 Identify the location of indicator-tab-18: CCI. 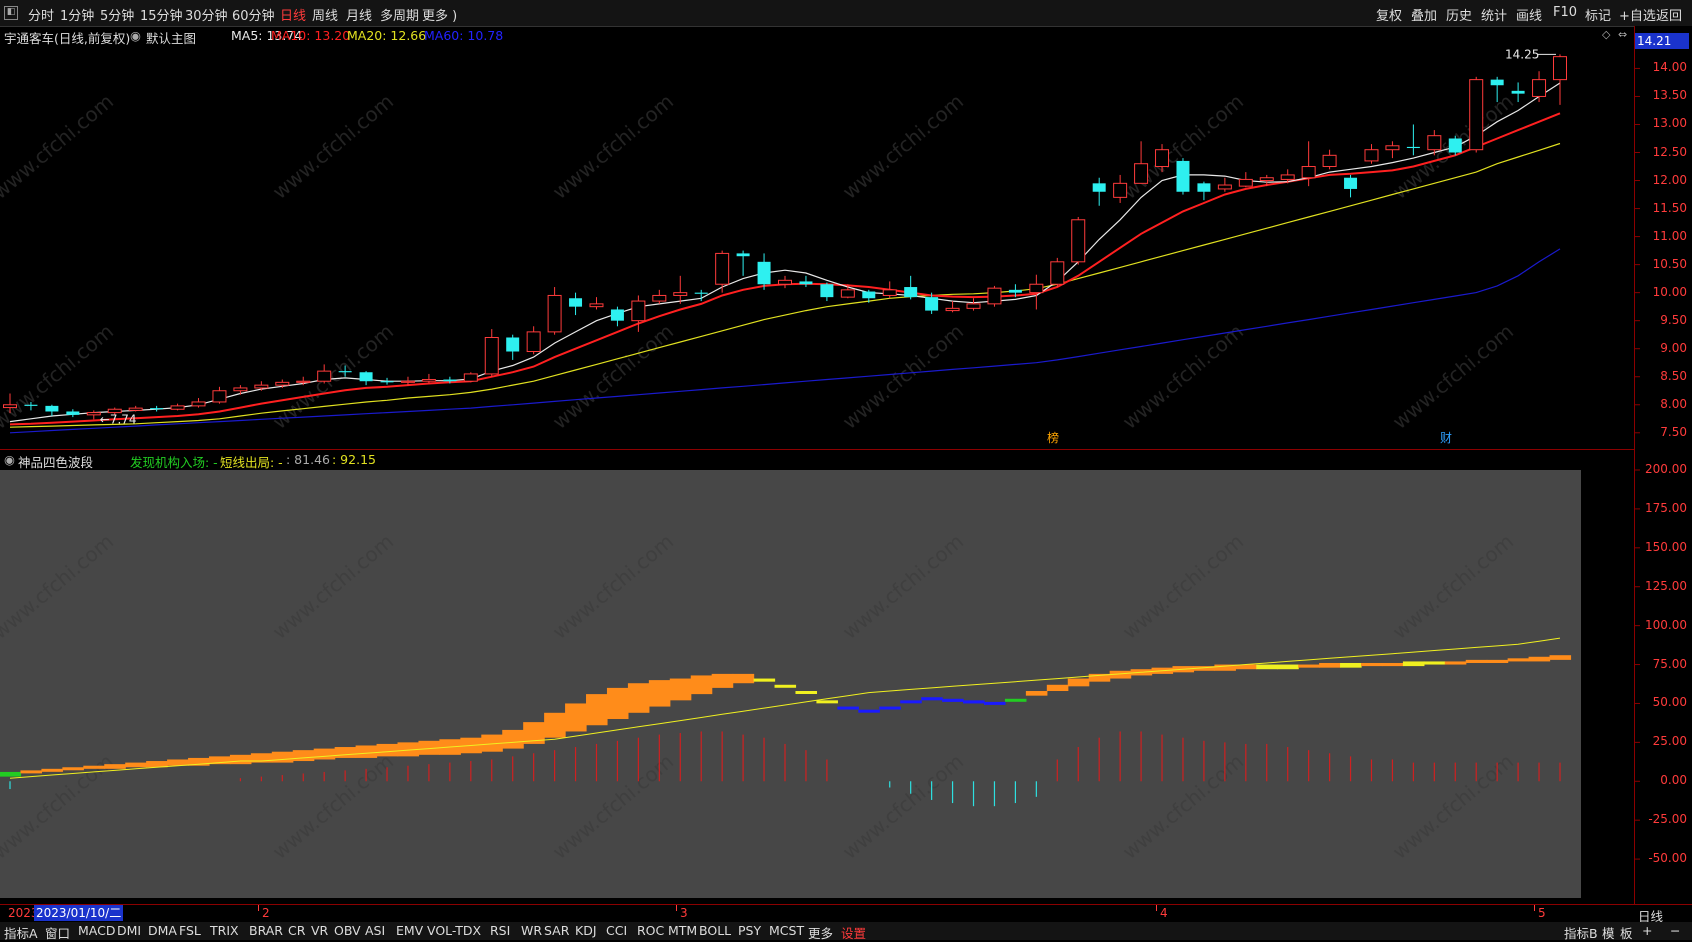
(616, 930).